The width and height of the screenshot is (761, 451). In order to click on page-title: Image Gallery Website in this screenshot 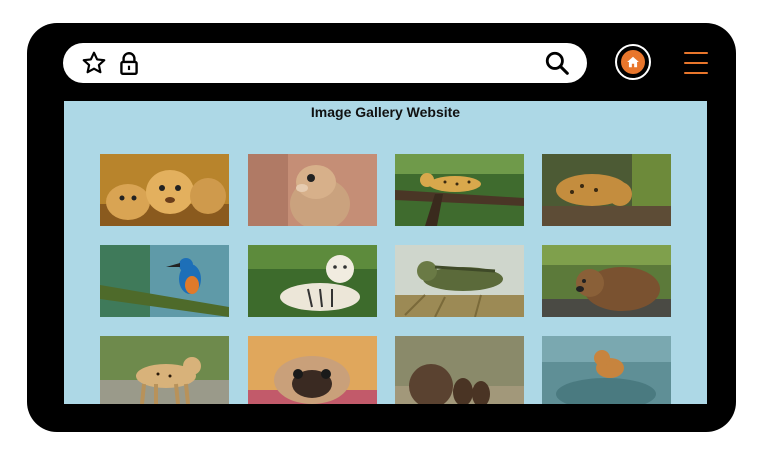, I will do `click(385, 112)`.